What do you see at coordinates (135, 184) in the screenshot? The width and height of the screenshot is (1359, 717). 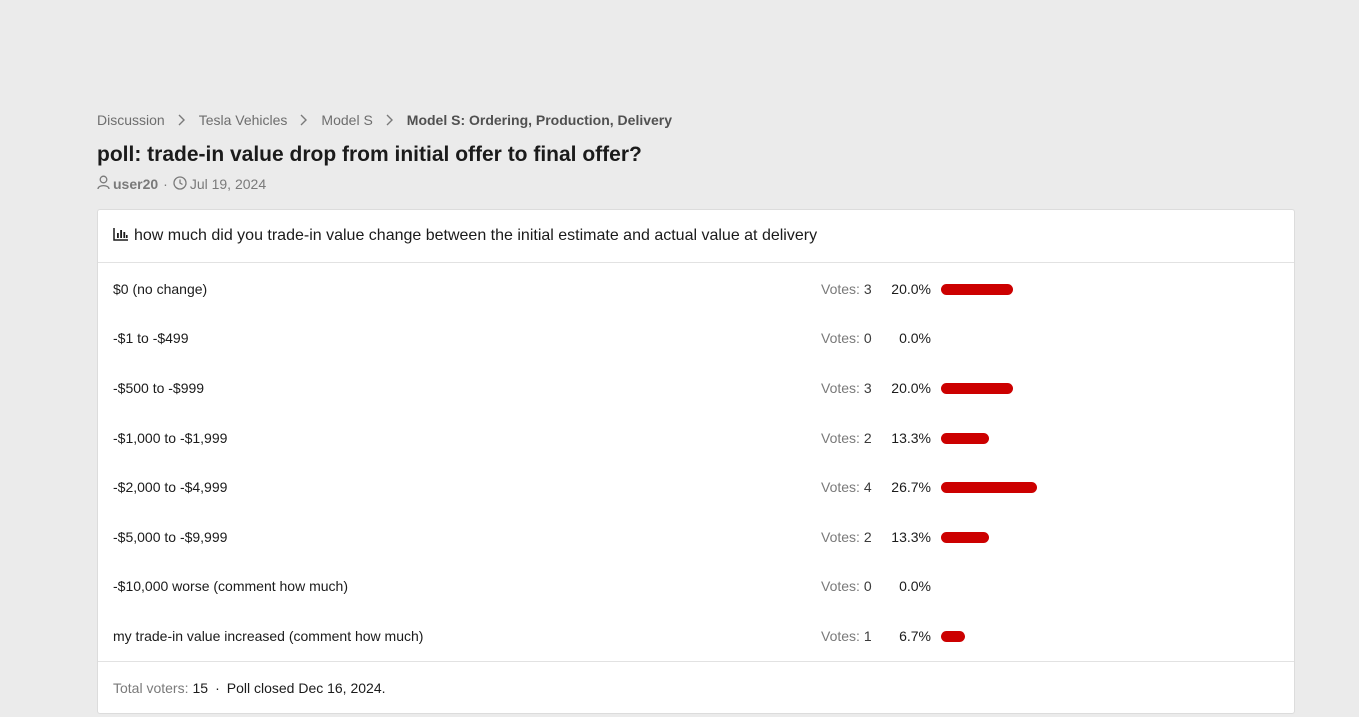 I see `author-link: user20` at bounding box center [135, 184].